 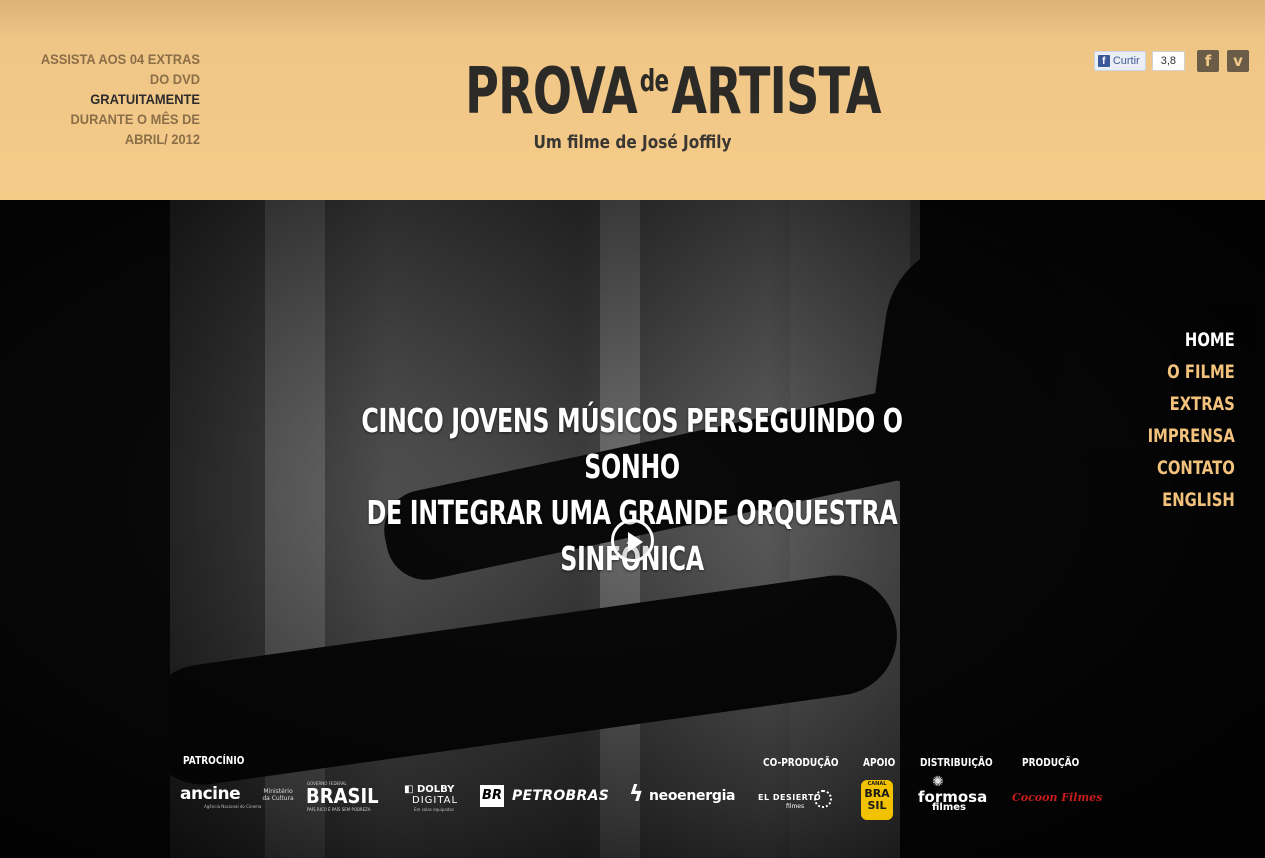 I want to click on facebook-icon: f, so click(x=1208, y=61).